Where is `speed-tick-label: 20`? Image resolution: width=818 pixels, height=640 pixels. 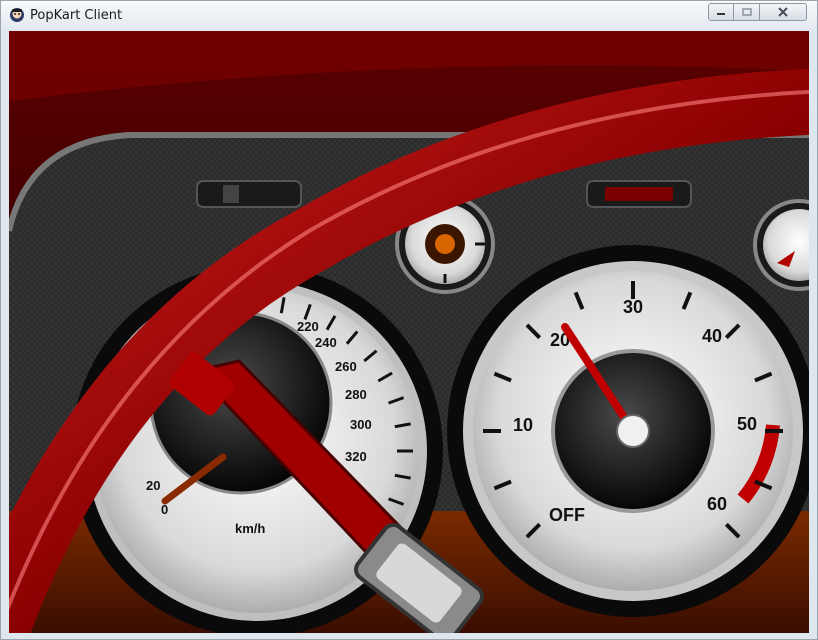
speed-tick-label: 20 is located at coordinates (153, 485).